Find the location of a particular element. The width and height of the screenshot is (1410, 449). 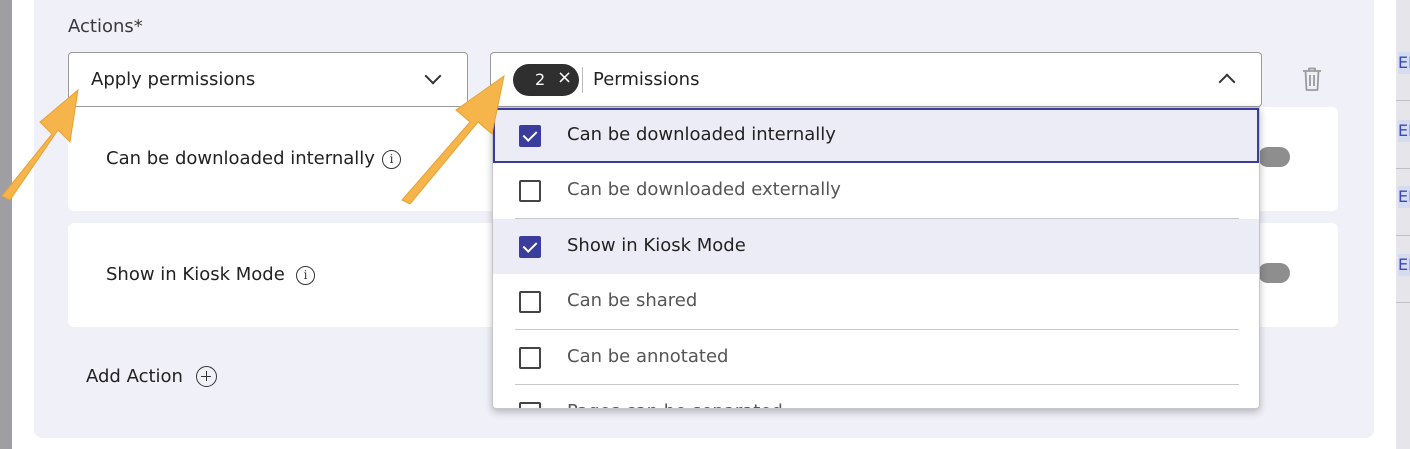

dropdown-option-pages-separated: Pages can be separated is located at coordinates (876, 396).